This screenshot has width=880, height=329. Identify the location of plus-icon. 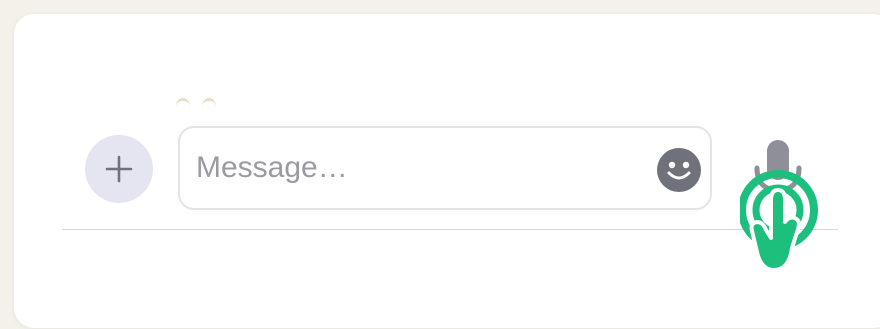
(119, 169).